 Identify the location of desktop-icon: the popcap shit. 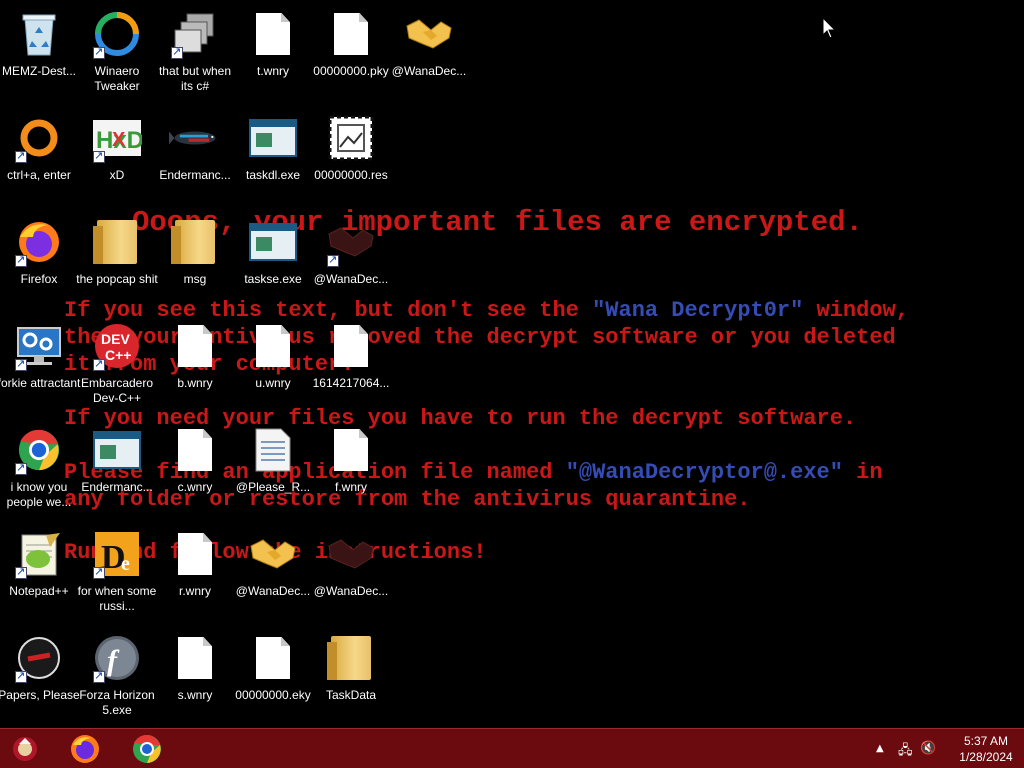
(117, 251).